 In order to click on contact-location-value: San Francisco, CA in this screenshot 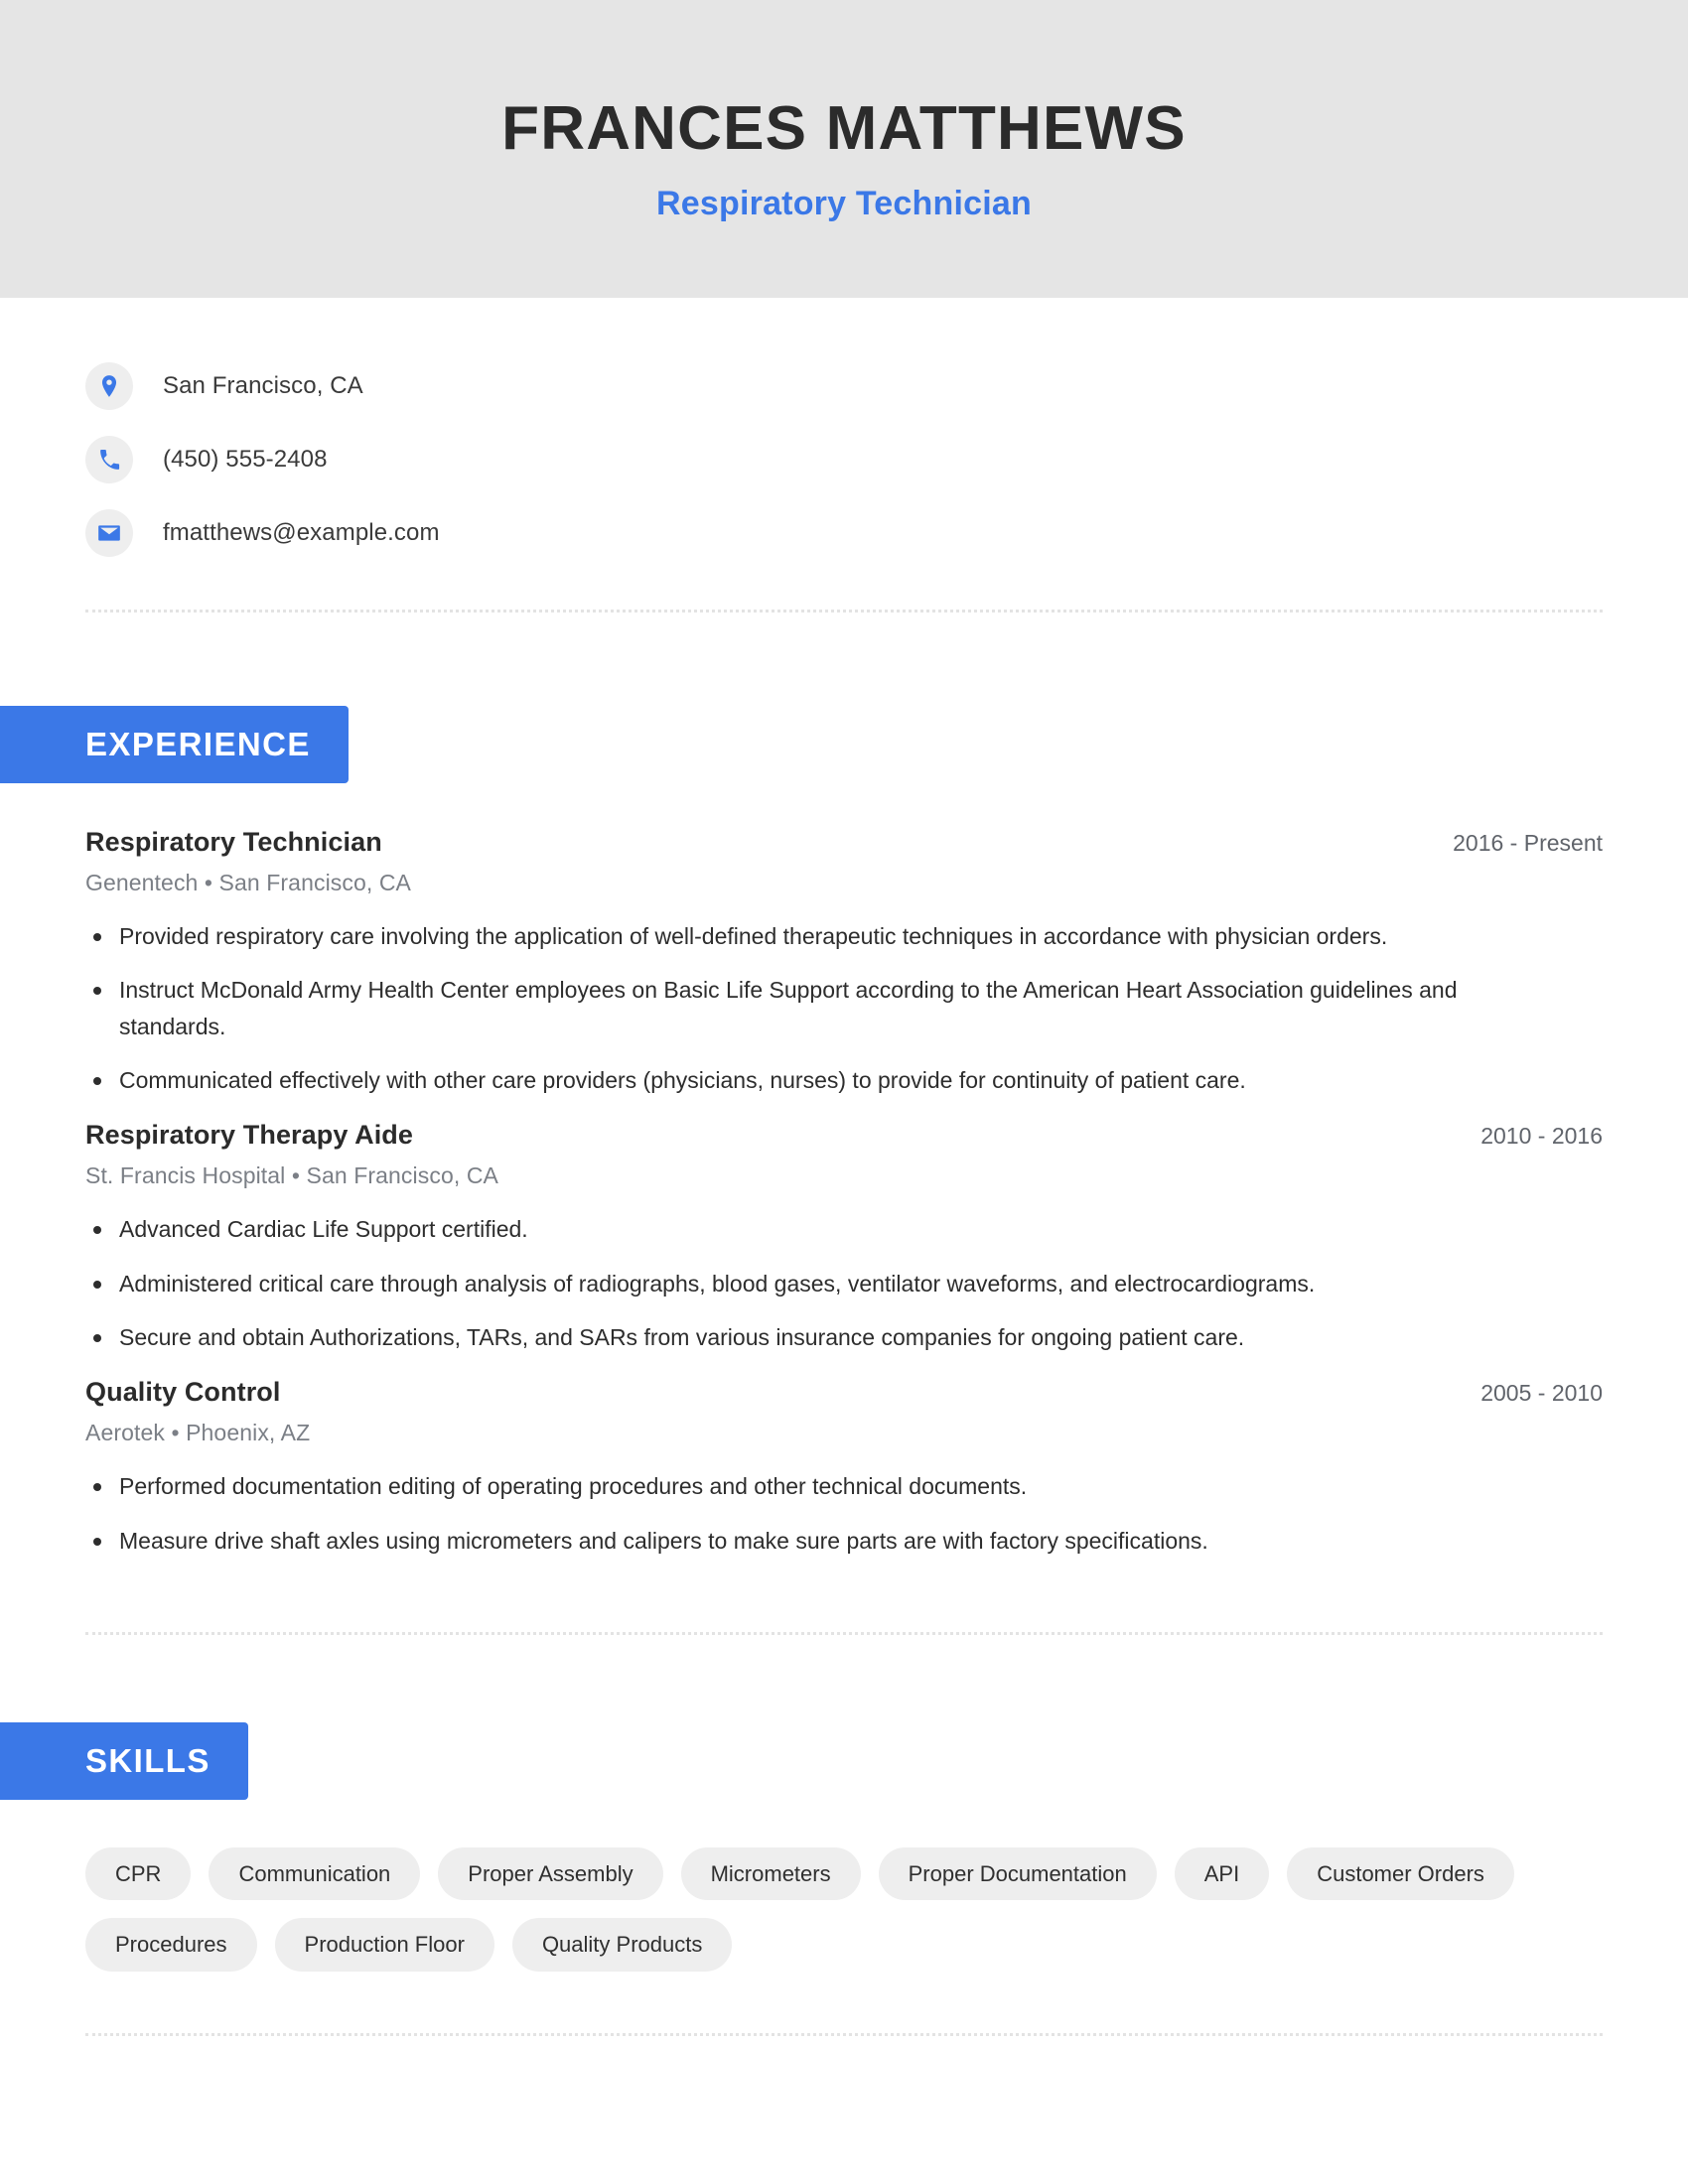, I will do `click(263, 385)`.